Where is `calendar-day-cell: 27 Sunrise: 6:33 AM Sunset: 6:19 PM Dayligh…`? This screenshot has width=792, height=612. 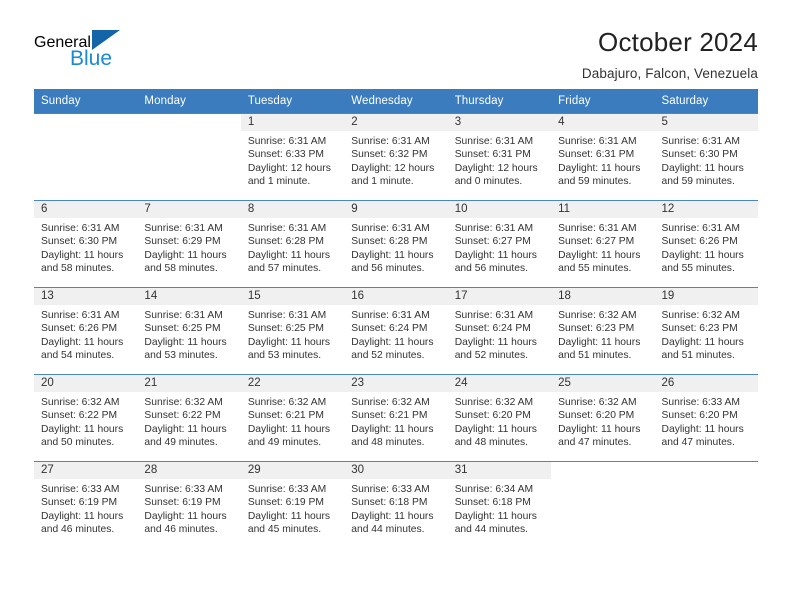 calendar-day-cell: 27 Sunrise: 6:33 AM Sunset: 6:19 PM Dayligh… is located at coordinates (86, 505).